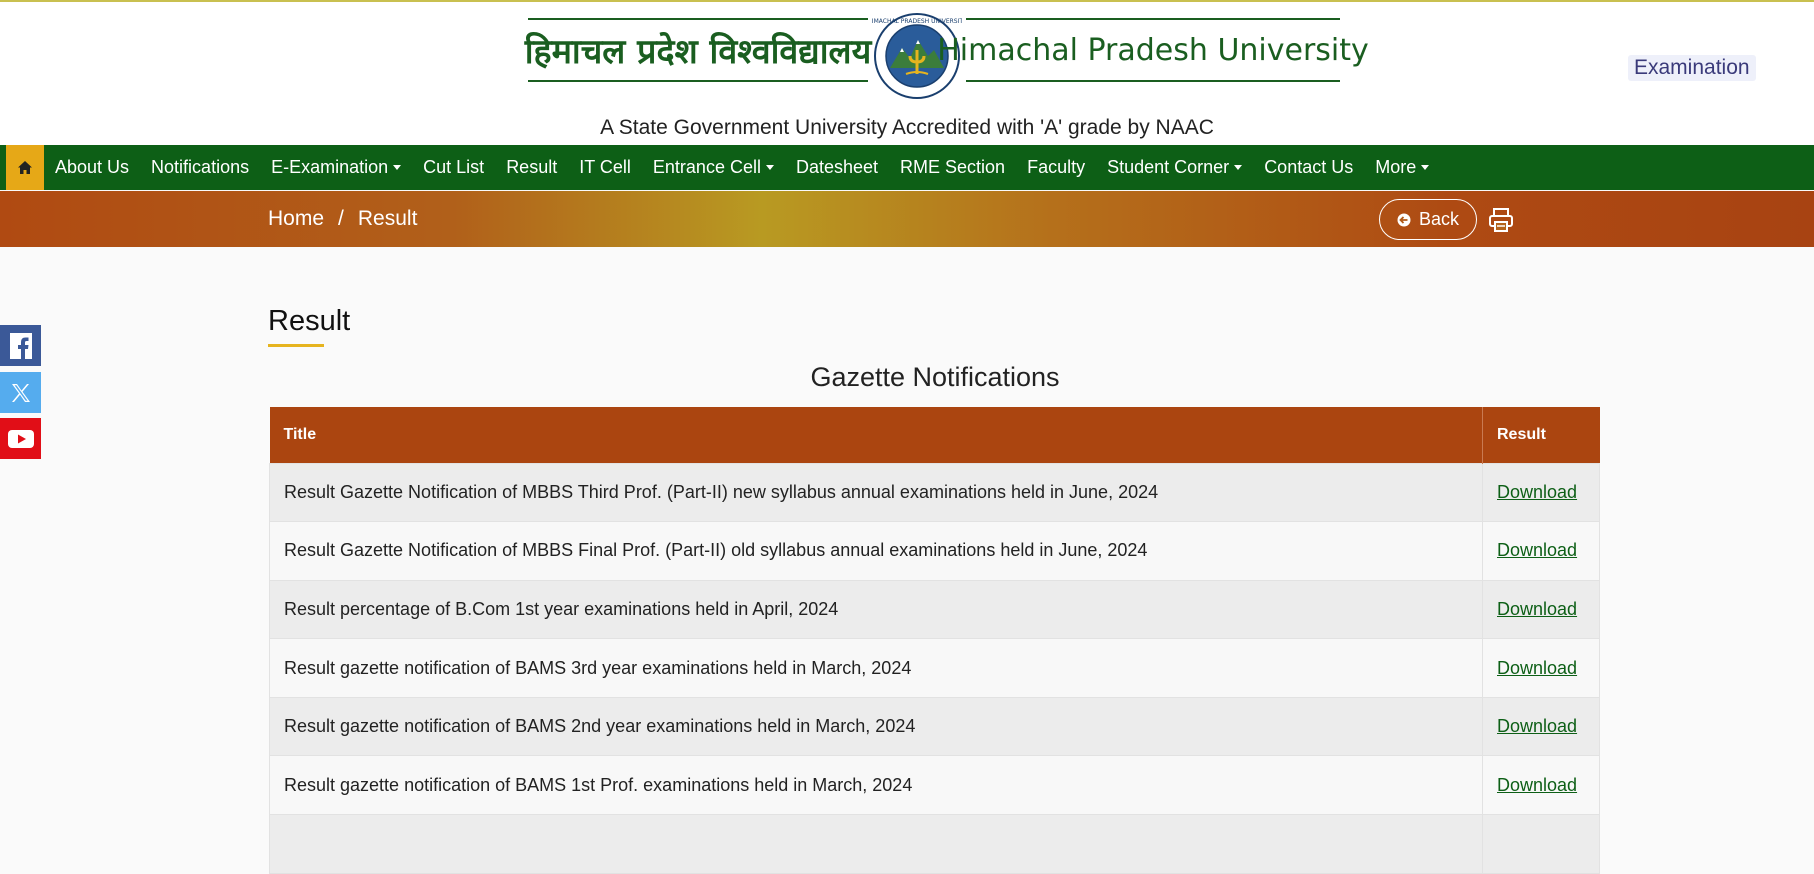 This screenshot has height=874, width=1814. What do you see at coordinates (876, 435) in the screenshot?
I see `column-header-title: Title` at bounding box center [876, 435].